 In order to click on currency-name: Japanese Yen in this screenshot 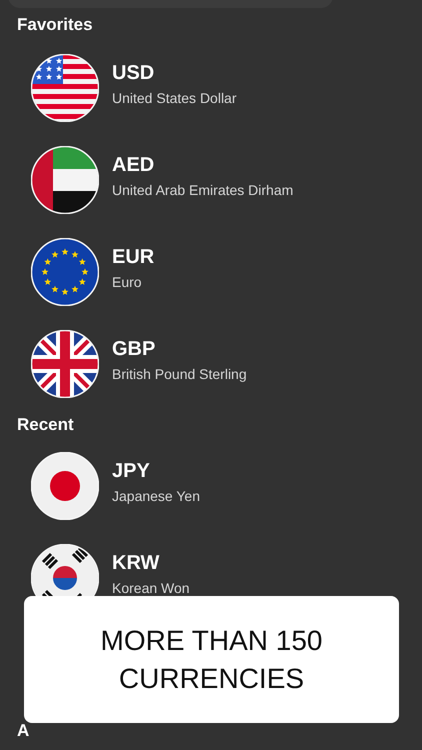, I will do `click(156, 496)`.